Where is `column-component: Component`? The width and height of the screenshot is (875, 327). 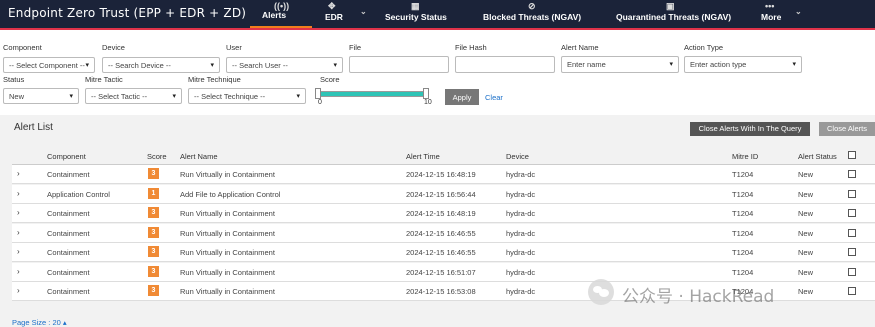 column-component: Component is located at coordinates (66, 156).